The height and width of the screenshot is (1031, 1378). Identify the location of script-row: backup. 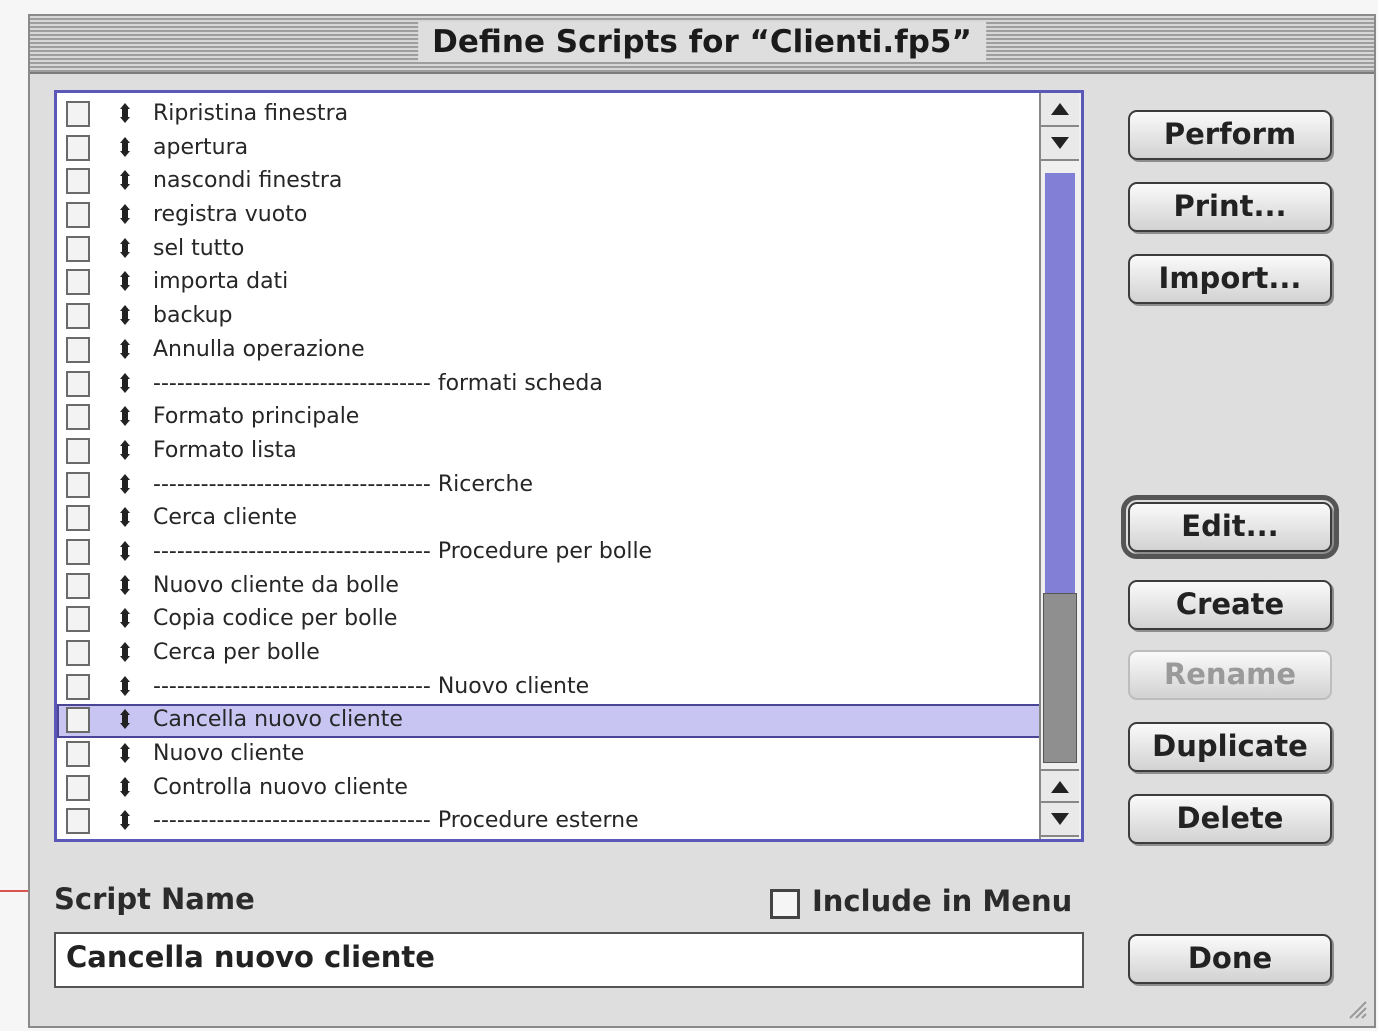
(550, 317).